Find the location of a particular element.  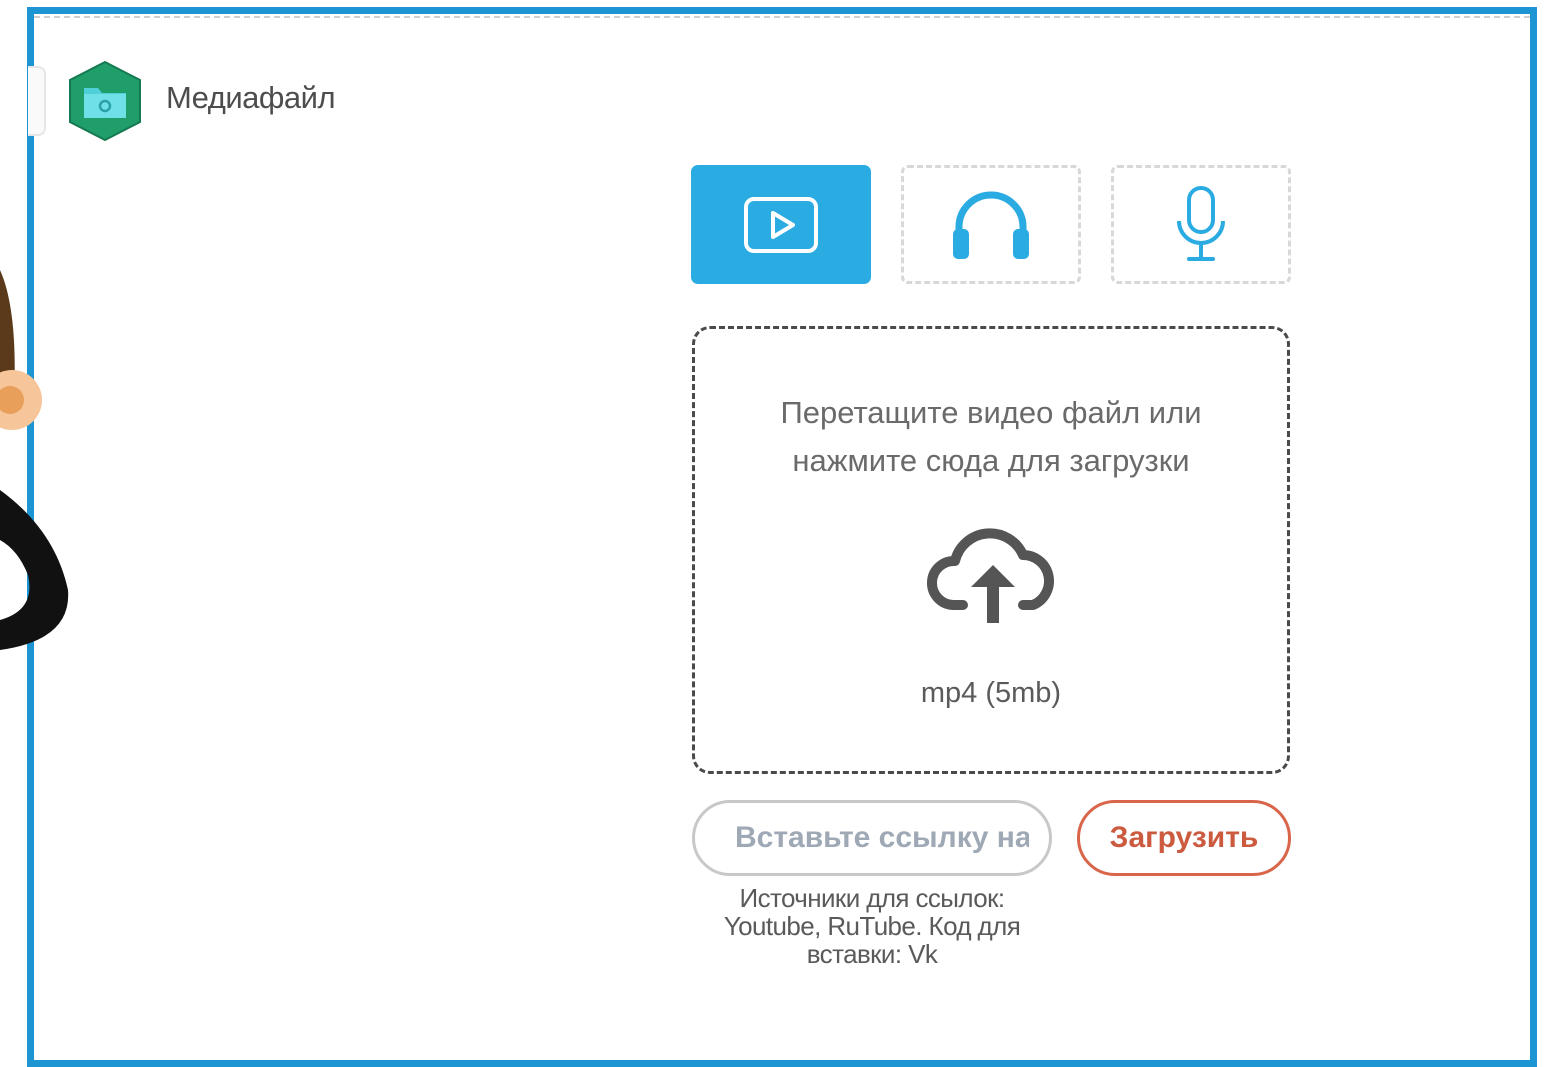

app-title: Медиафайл is located at coordinates (251, 97).